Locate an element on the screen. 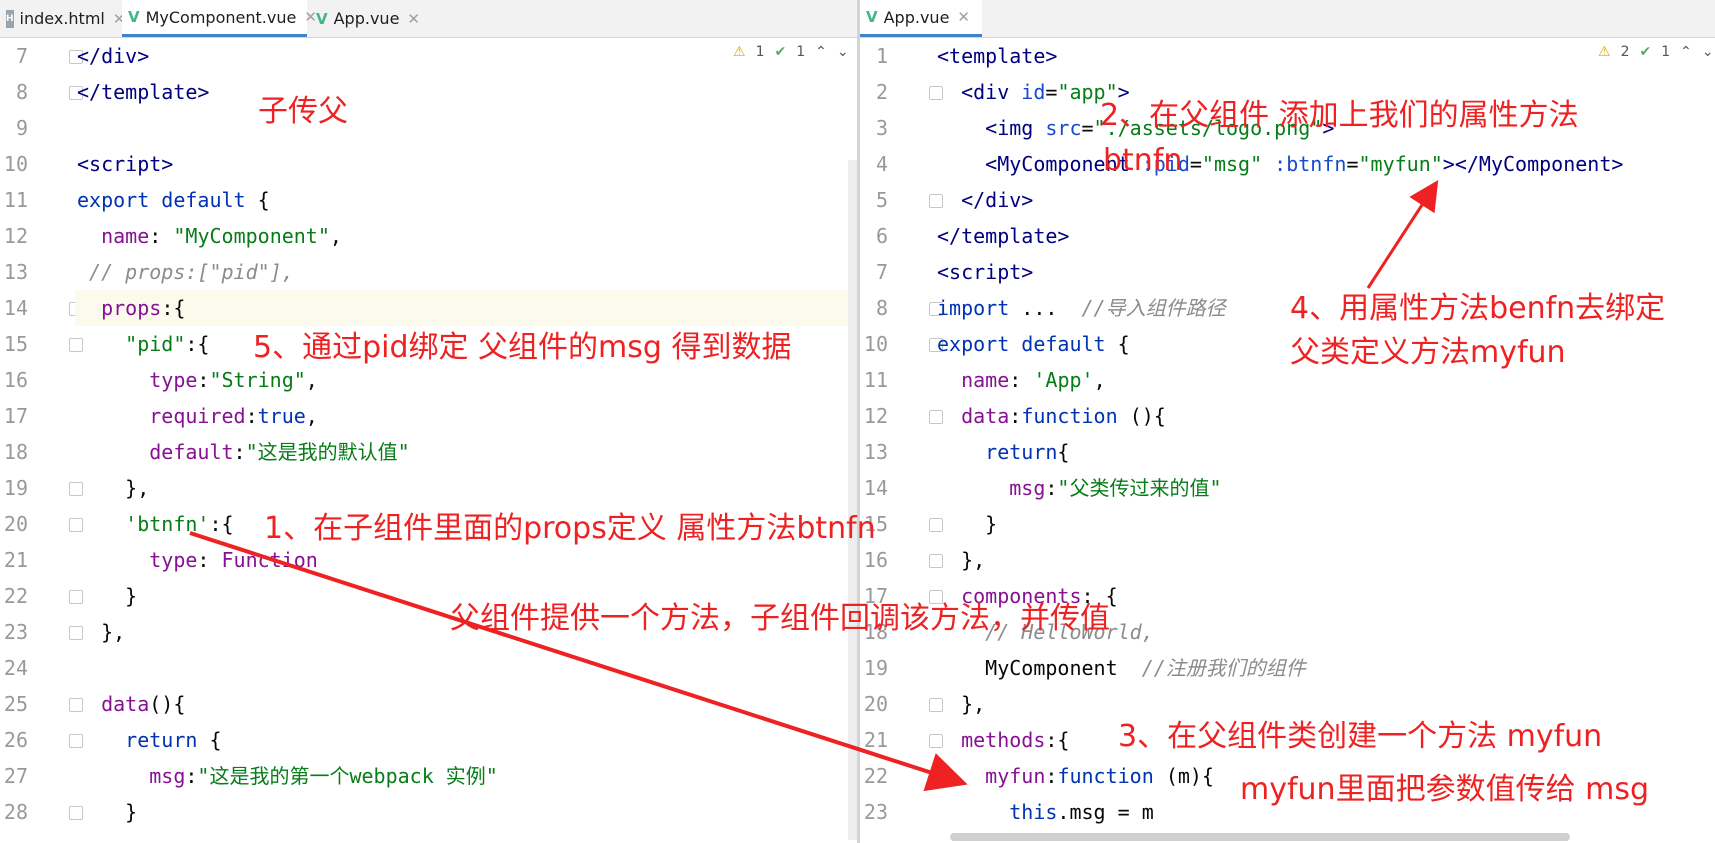  line-number: 23 is located at coordinates (875, 812).